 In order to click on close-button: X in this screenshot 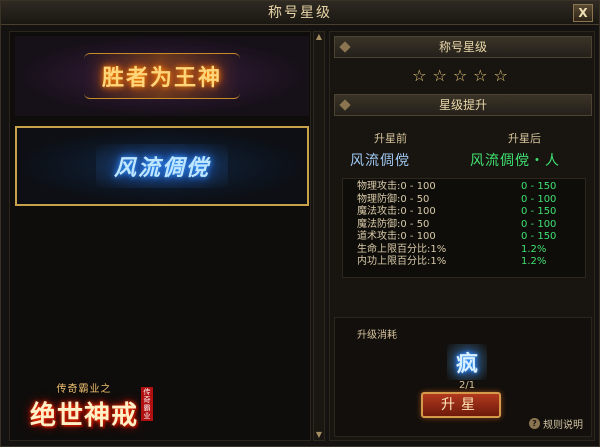, I will do `click(583, 13)`.